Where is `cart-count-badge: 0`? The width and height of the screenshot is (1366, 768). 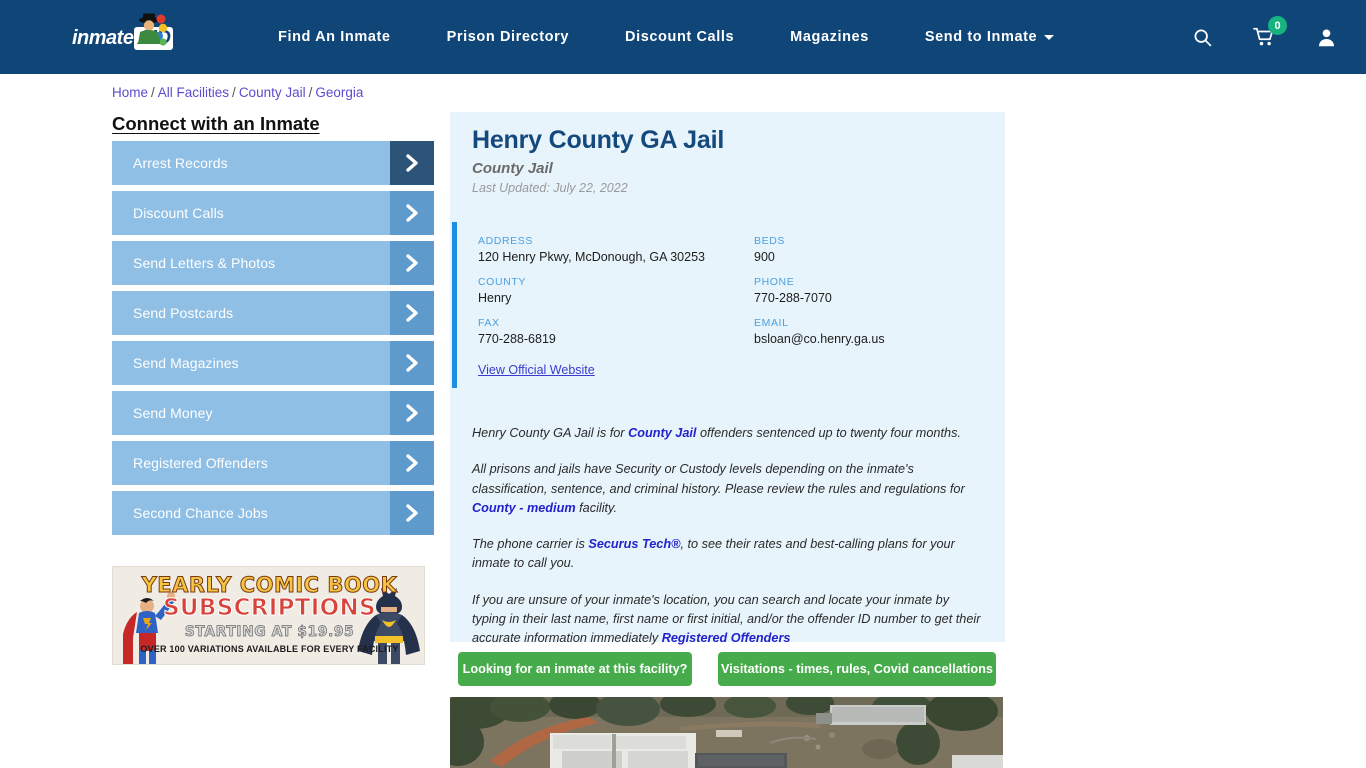
cart-count-badge: 0 is located at coordinates (1277, 25).